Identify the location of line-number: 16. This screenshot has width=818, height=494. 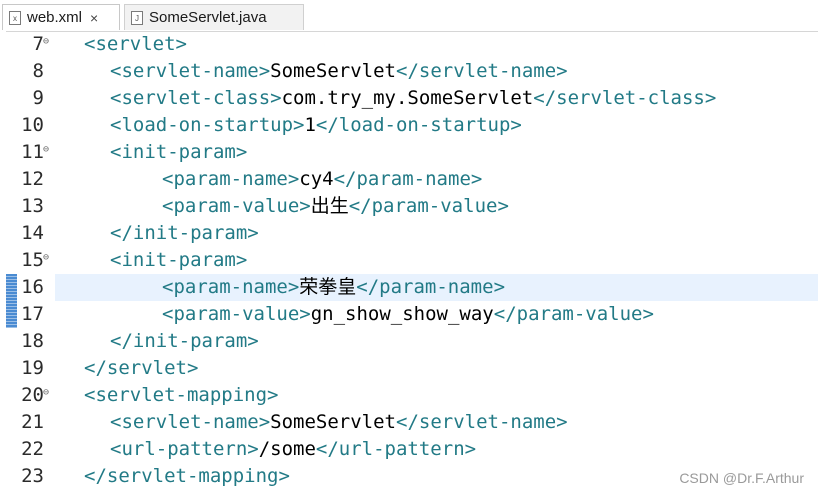
(32, 287).